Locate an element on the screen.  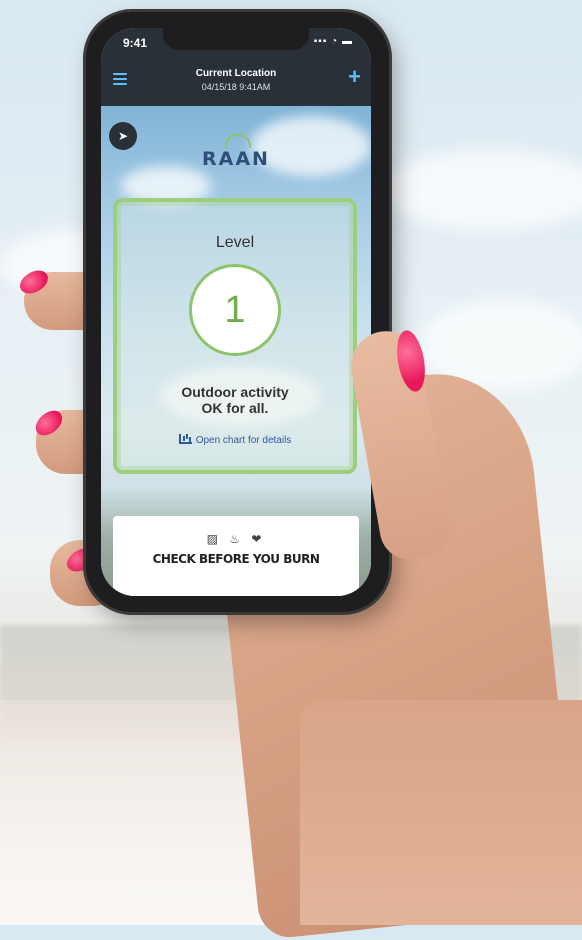
signal-wifi-battery-icon: ▪▪▪ ◔ ▬ is located at coordinates (333, 41).